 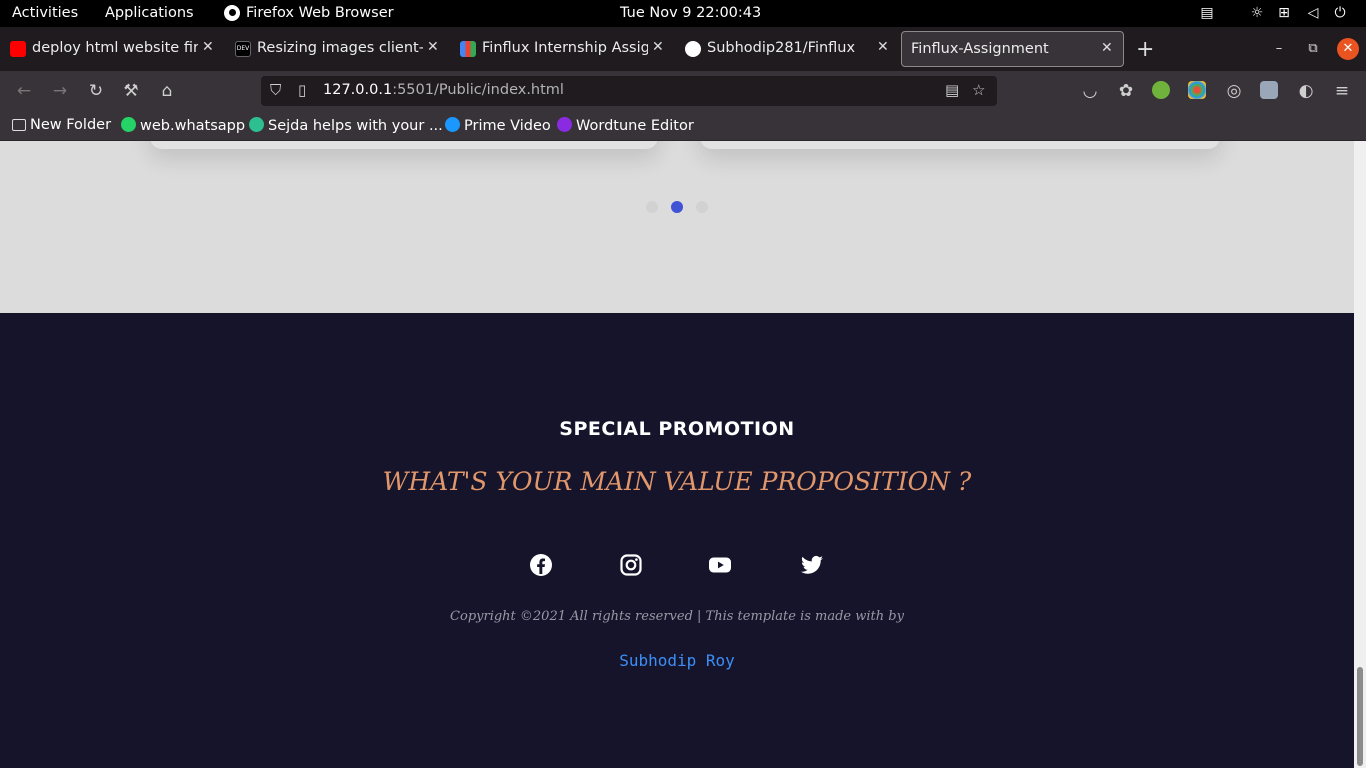 What do you see at coordinates (1207, 13) in the screenshot?
I see `clipboard-icon: ▤` at bounding box center [1207, 13].